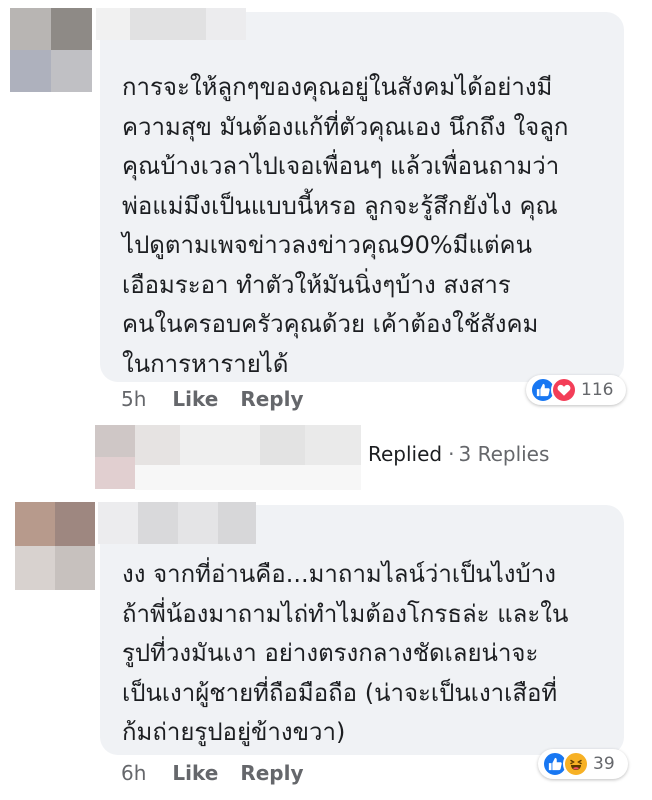 Image resolution: width=652 pixels, height=800 pixels. What do you see at coordinates (133, 399) in the screenshot?
I see `comment-timestamp: 5h` at bounding box center [133, 399].